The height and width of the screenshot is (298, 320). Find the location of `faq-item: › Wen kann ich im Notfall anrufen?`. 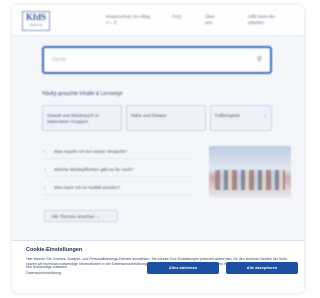

faq-item: › Wen kann ich im Notfall anrufen? is located at coordinates (119, 188).